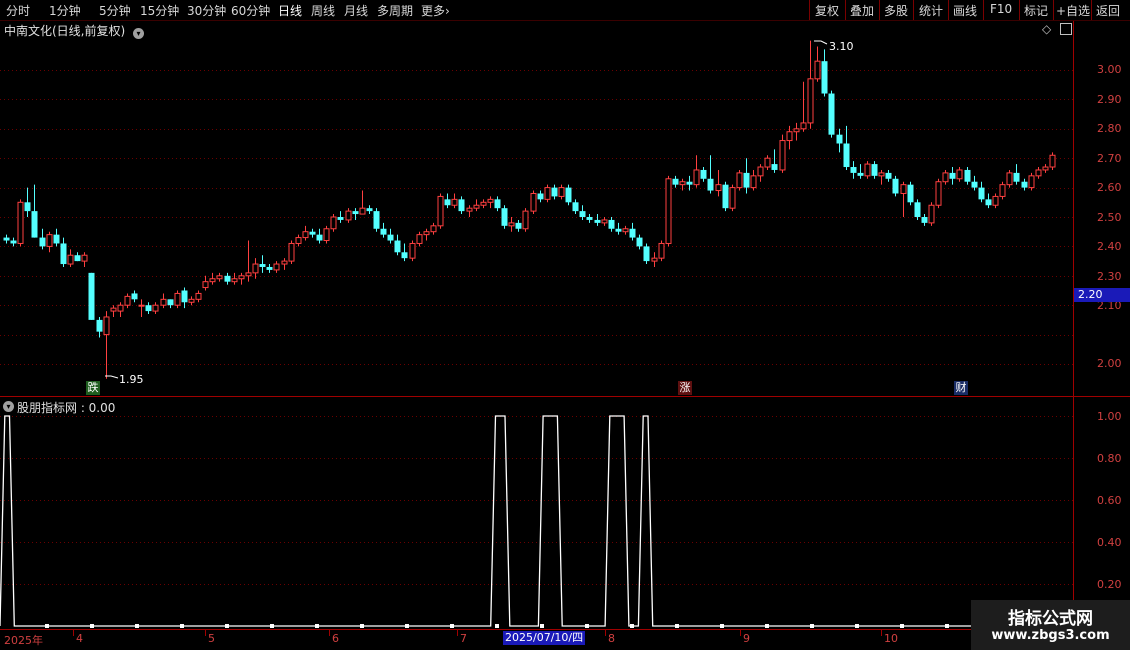  Describe the element at coordinates (74, 30) in the screenshot. I see `stock-title: 中南文化(日线,前复权) ▾` at that location.